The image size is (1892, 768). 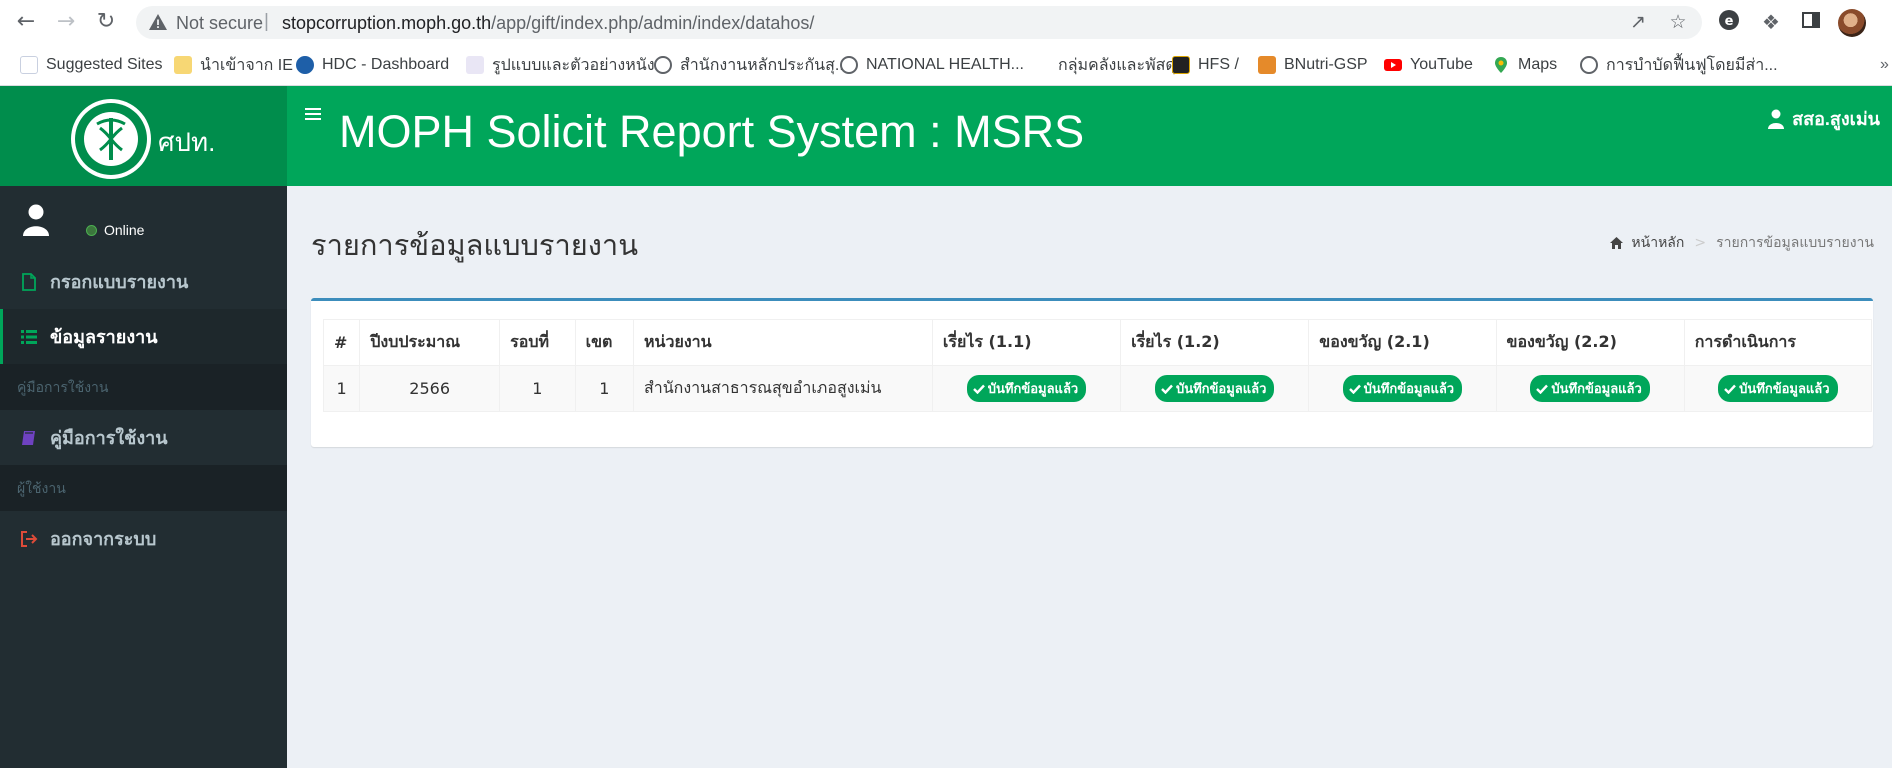 What do you see at coordinates (66, 22) in the screenshot?
I see `forward-button: →` at bounding box center [66, 22].